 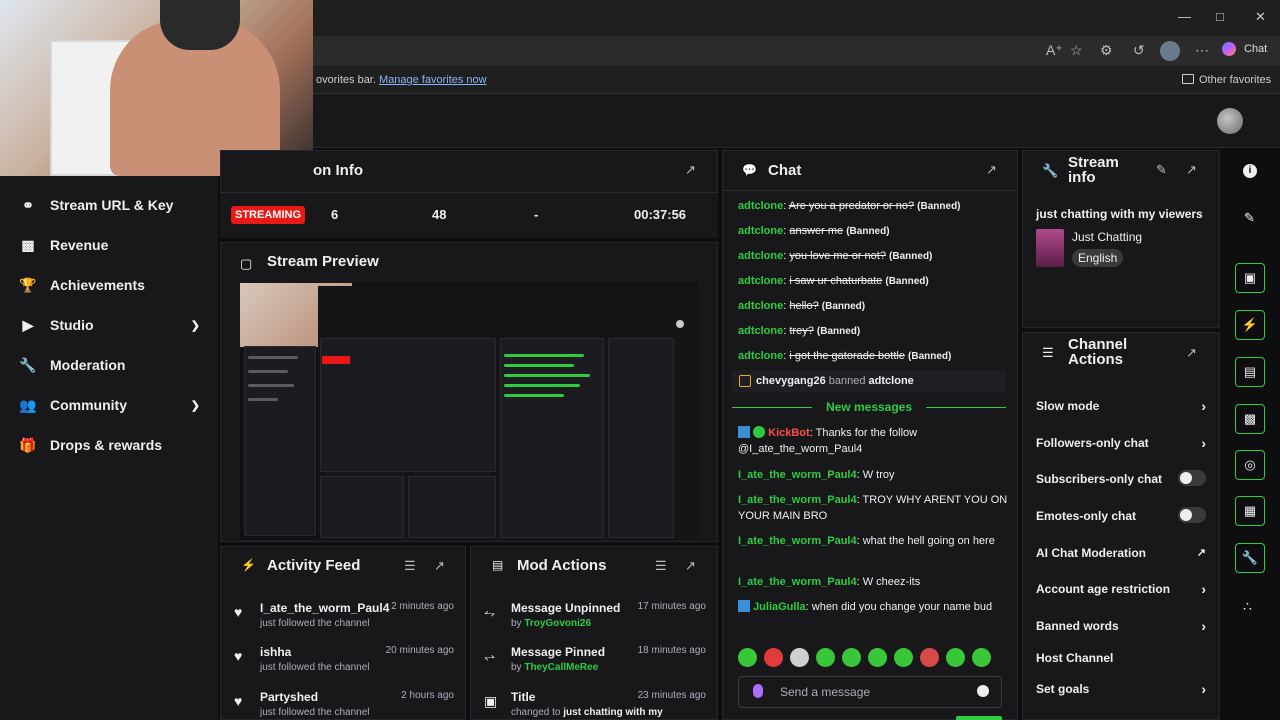 What do you see at coordinates (1121, 406) in the screenshot?
I see `slow-mode-row: Slow mode ›` at bounding box center [1121, 406].